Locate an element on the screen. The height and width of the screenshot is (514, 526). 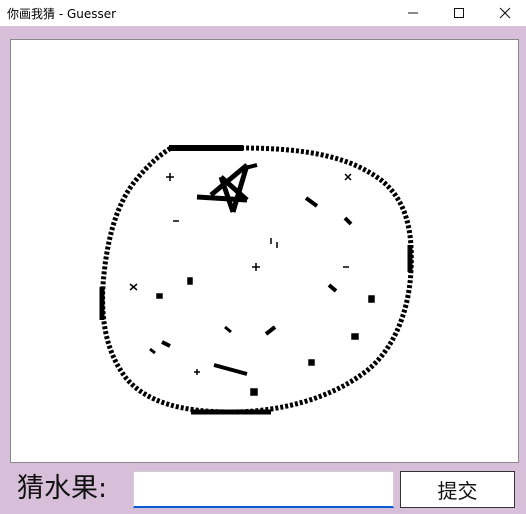
guess-input is located at coordinates (263, 489).